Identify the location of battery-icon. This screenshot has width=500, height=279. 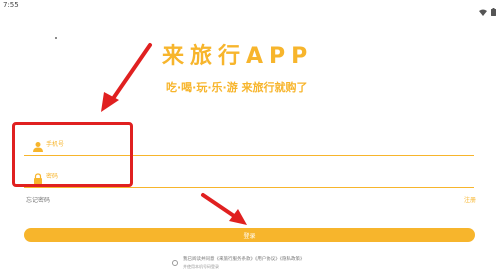
(493, 10).